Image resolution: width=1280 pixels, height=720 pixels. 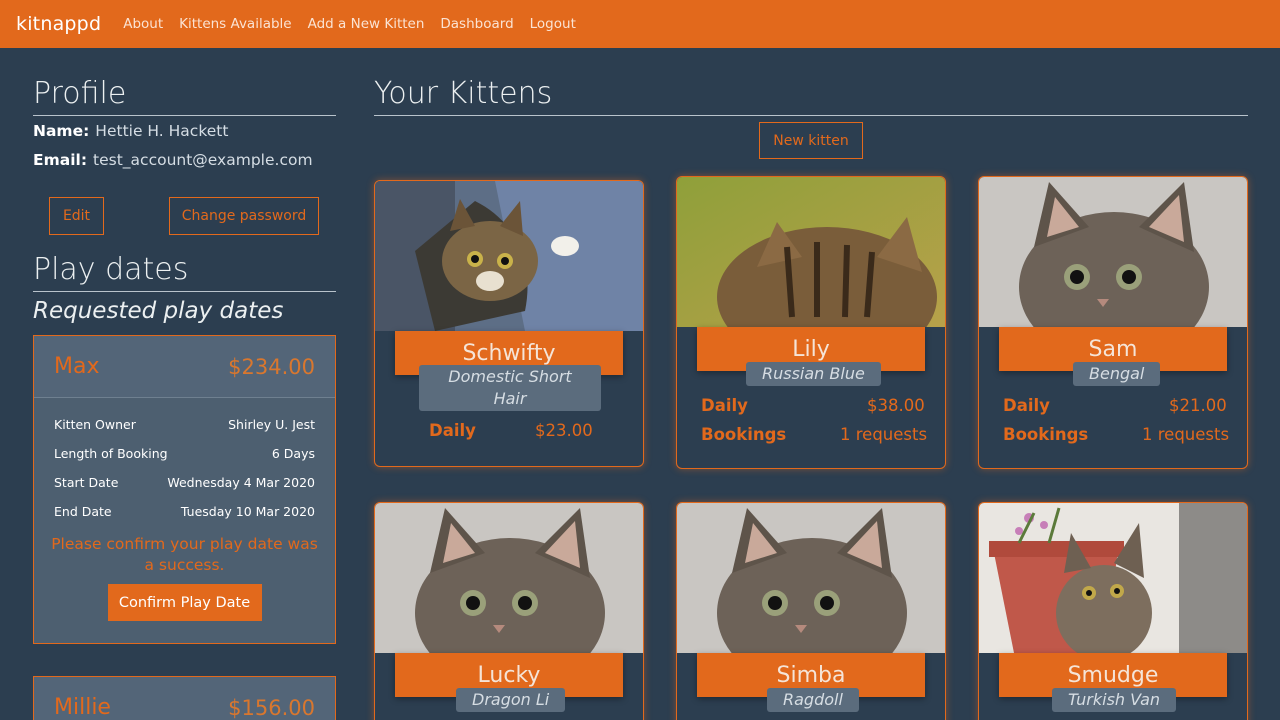 What do you see at coordinates (813, 374) in the screenshot?
I see `kitten-breed-badge: Russian Blue` at bounding box center [813, 374].